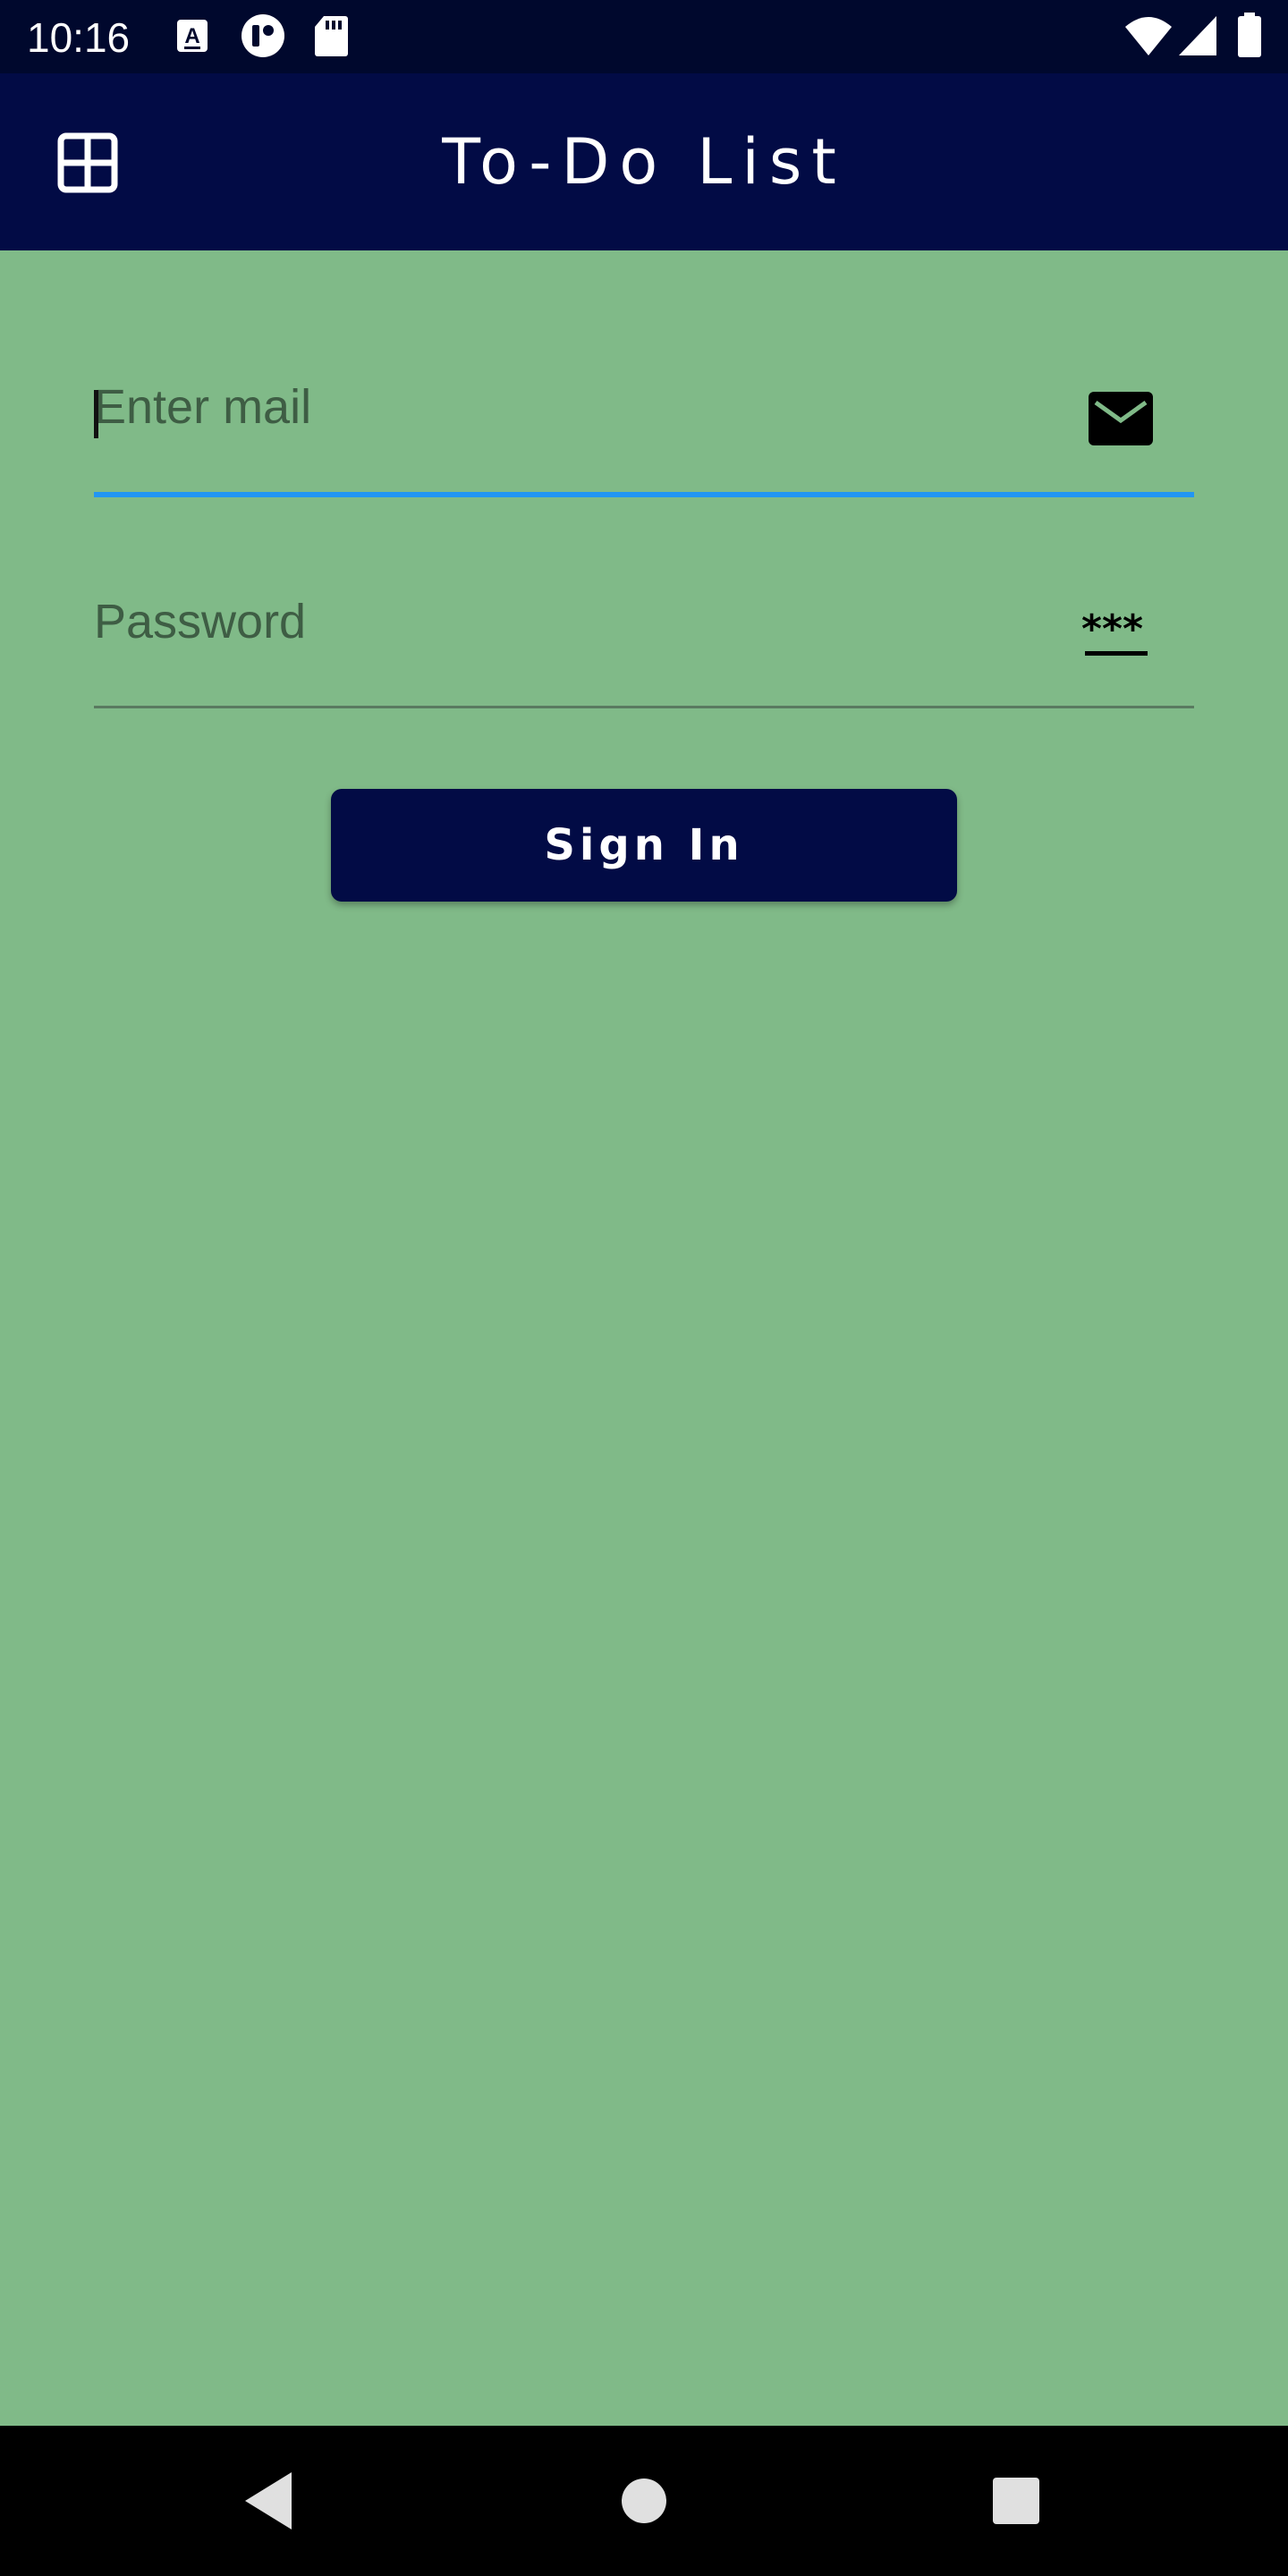  Describe the element at coordinates (1016, 2501) in the screenshot. I see `recents-icon` at that location.